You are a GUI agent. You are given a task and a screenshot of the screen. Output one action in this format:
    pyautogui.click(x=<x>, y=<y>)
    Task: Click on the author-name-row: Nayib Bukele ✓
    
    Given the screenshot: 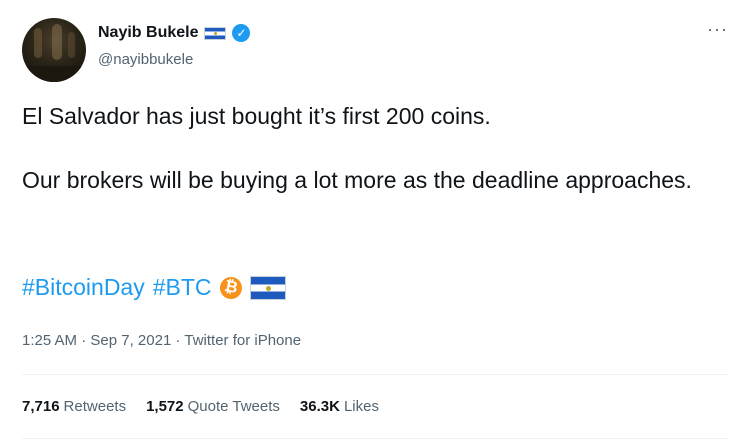 What is the action you would take?
    pyautogui.click(x=174, y=33)
    